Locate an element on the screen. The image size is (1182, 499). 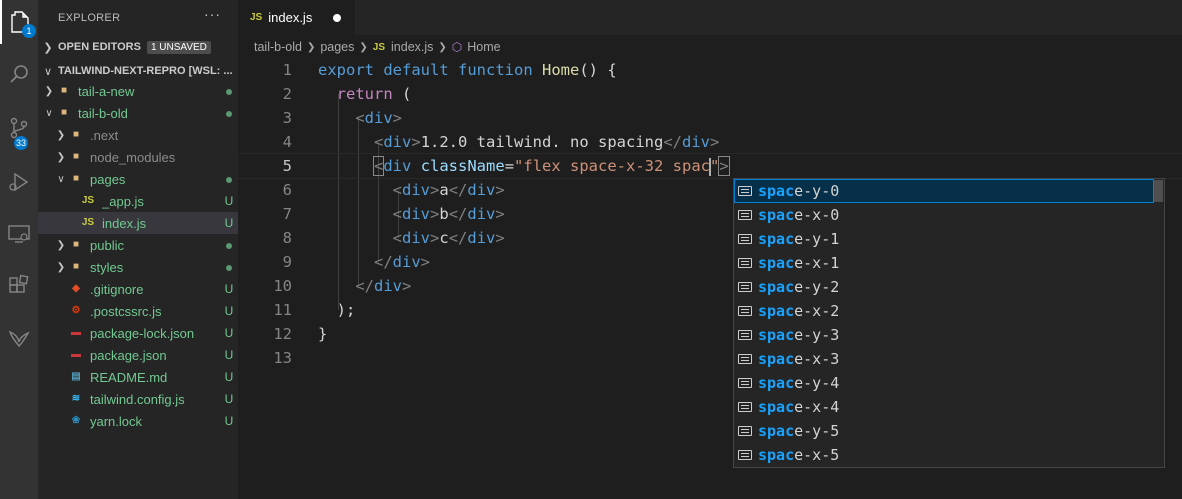
run-debug-icon is located at coordinates (19, 182).